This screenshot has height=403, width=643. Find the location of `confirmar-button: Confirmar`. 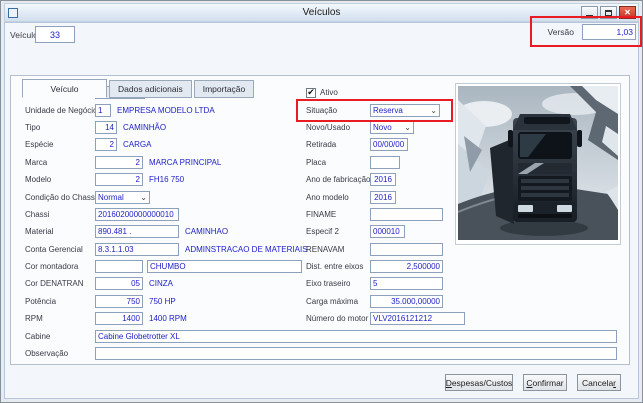

confirmar-button: Confirmar is located at coordinates (545, 382).